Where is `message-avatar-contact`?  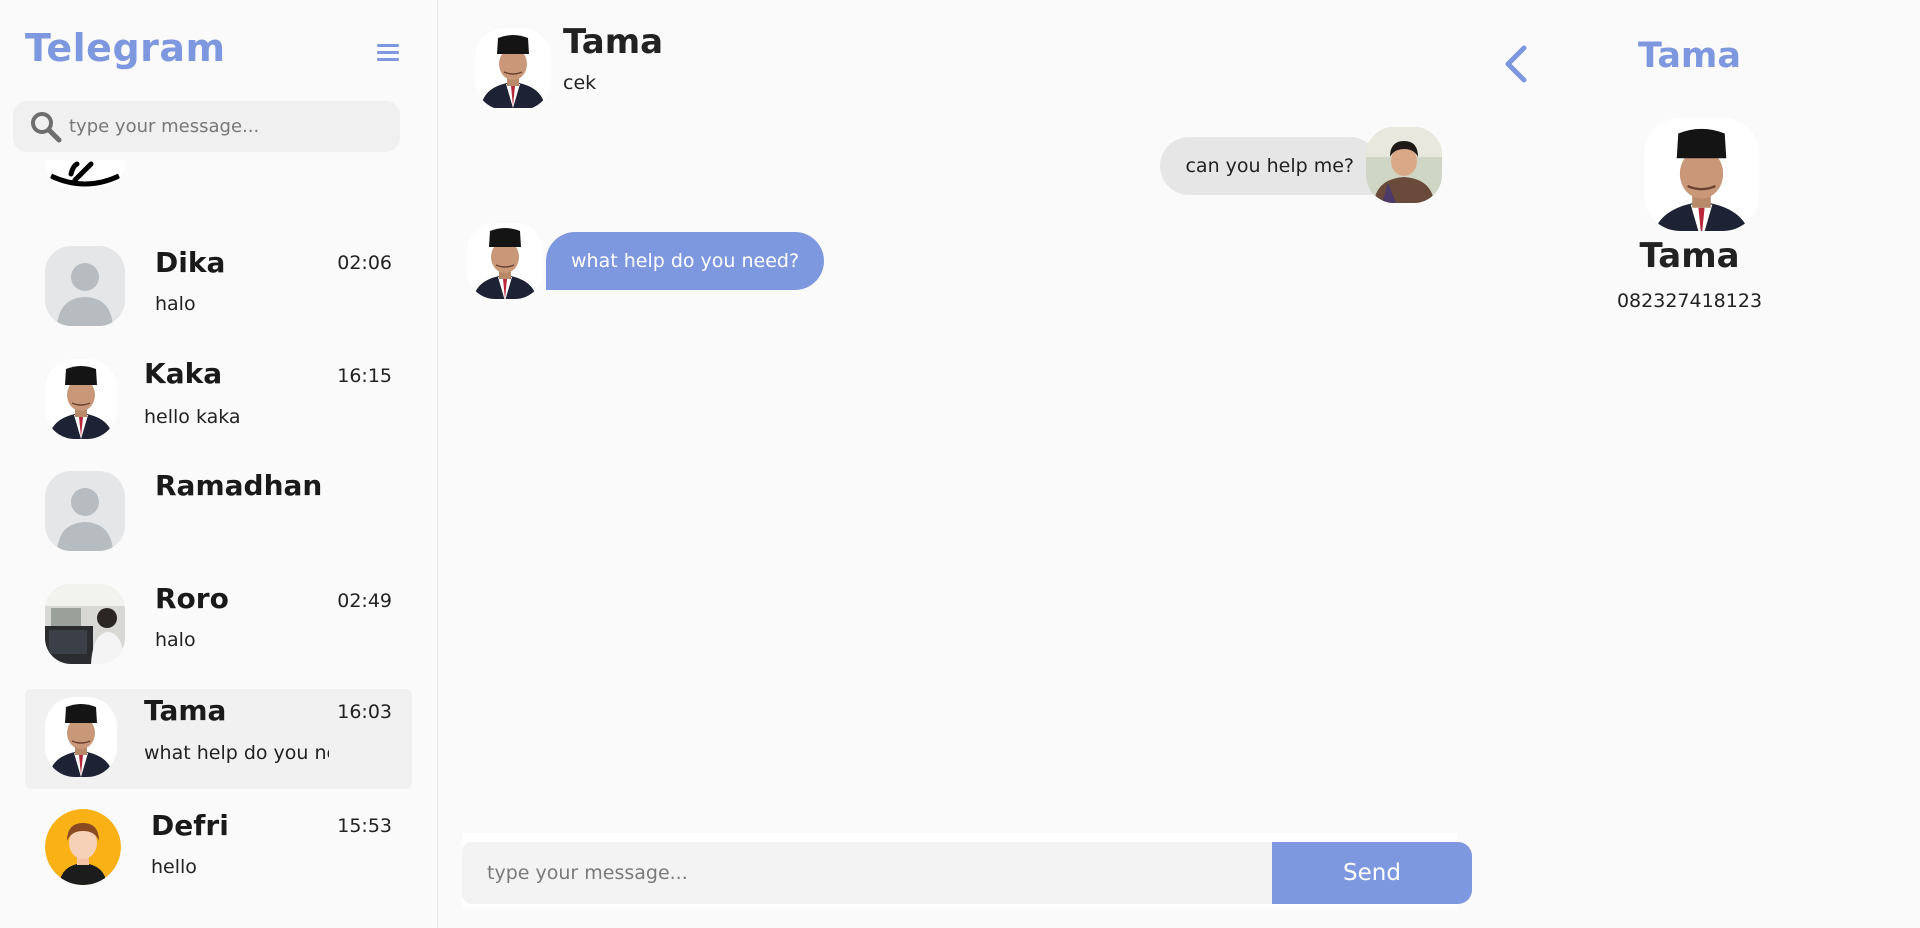
message-avatar-contact is located at coordinates (505, 261).